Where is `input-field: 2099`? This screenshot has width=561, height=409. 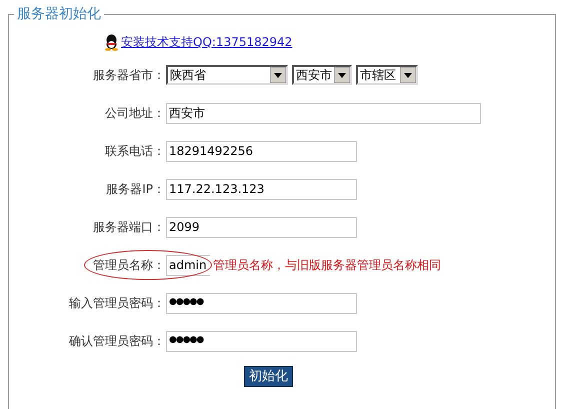 input-field: 2099 is located at coordinates (261, 227).